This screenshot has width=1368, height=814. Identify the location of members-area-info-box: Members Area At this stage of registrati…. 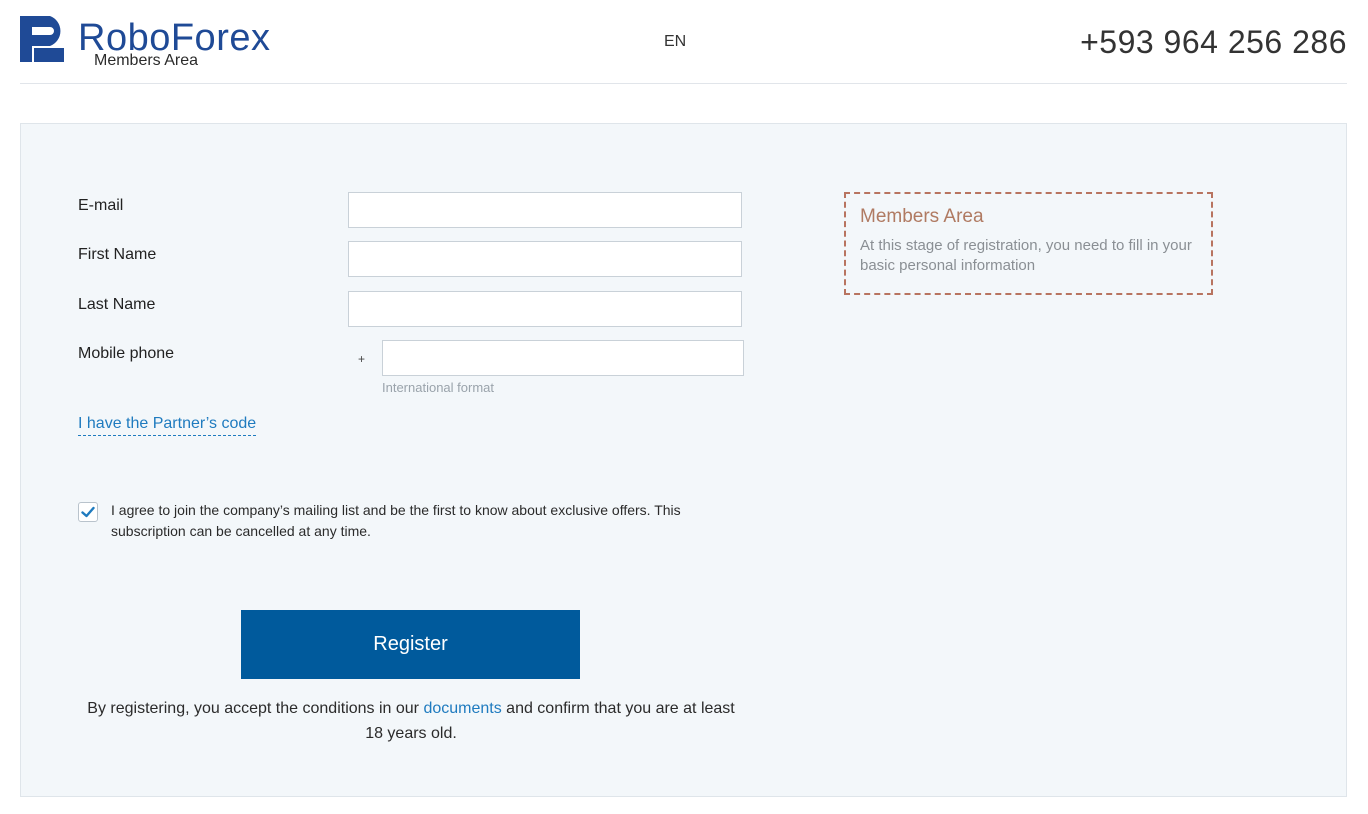
(1028, 243).